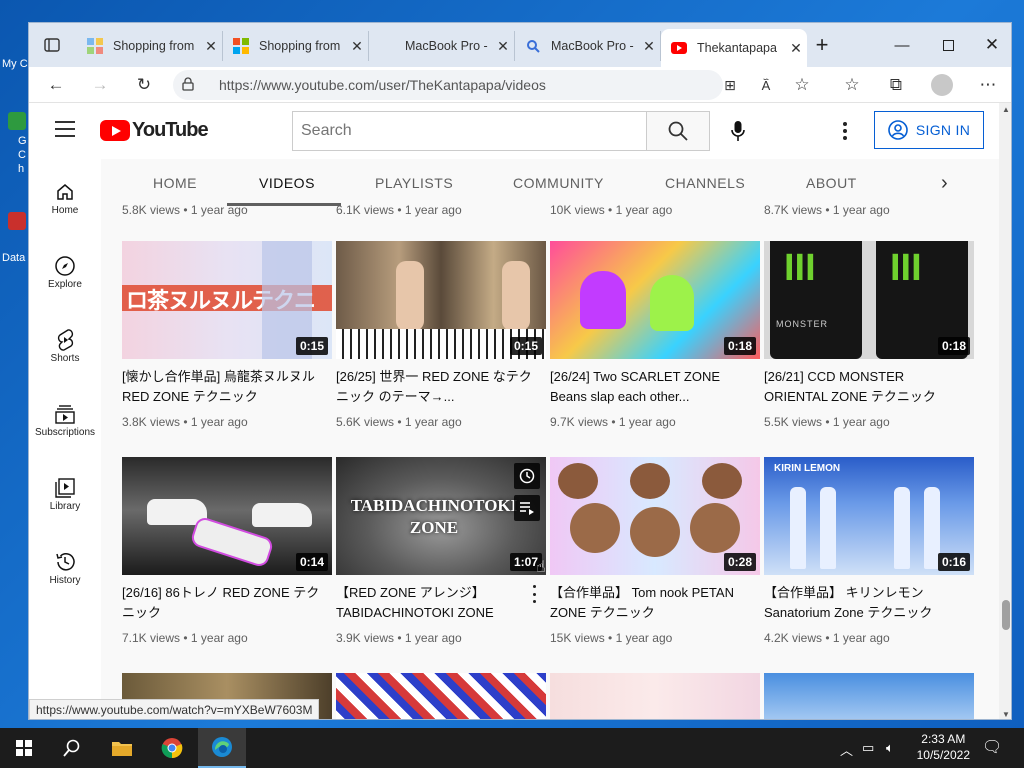  Describe the element at coordinates (705, 183) in the screenshot. I see `tab-channels: CHANNELS` at that location.